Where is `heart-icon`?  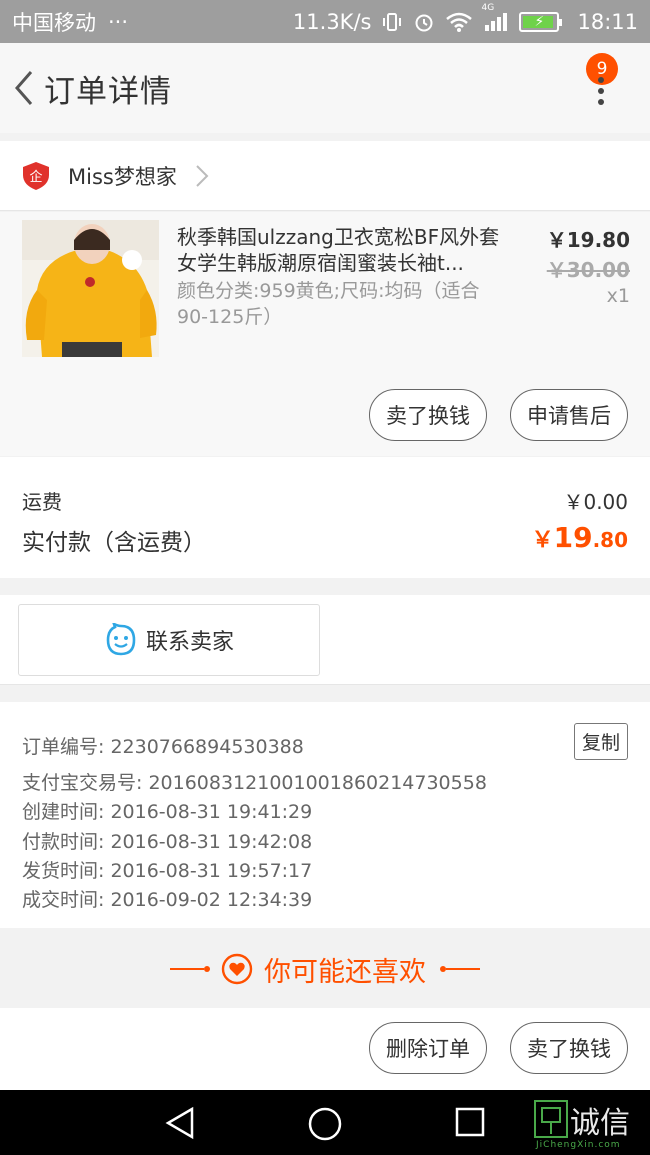 heart-icon is located at coordinates (237, 969).